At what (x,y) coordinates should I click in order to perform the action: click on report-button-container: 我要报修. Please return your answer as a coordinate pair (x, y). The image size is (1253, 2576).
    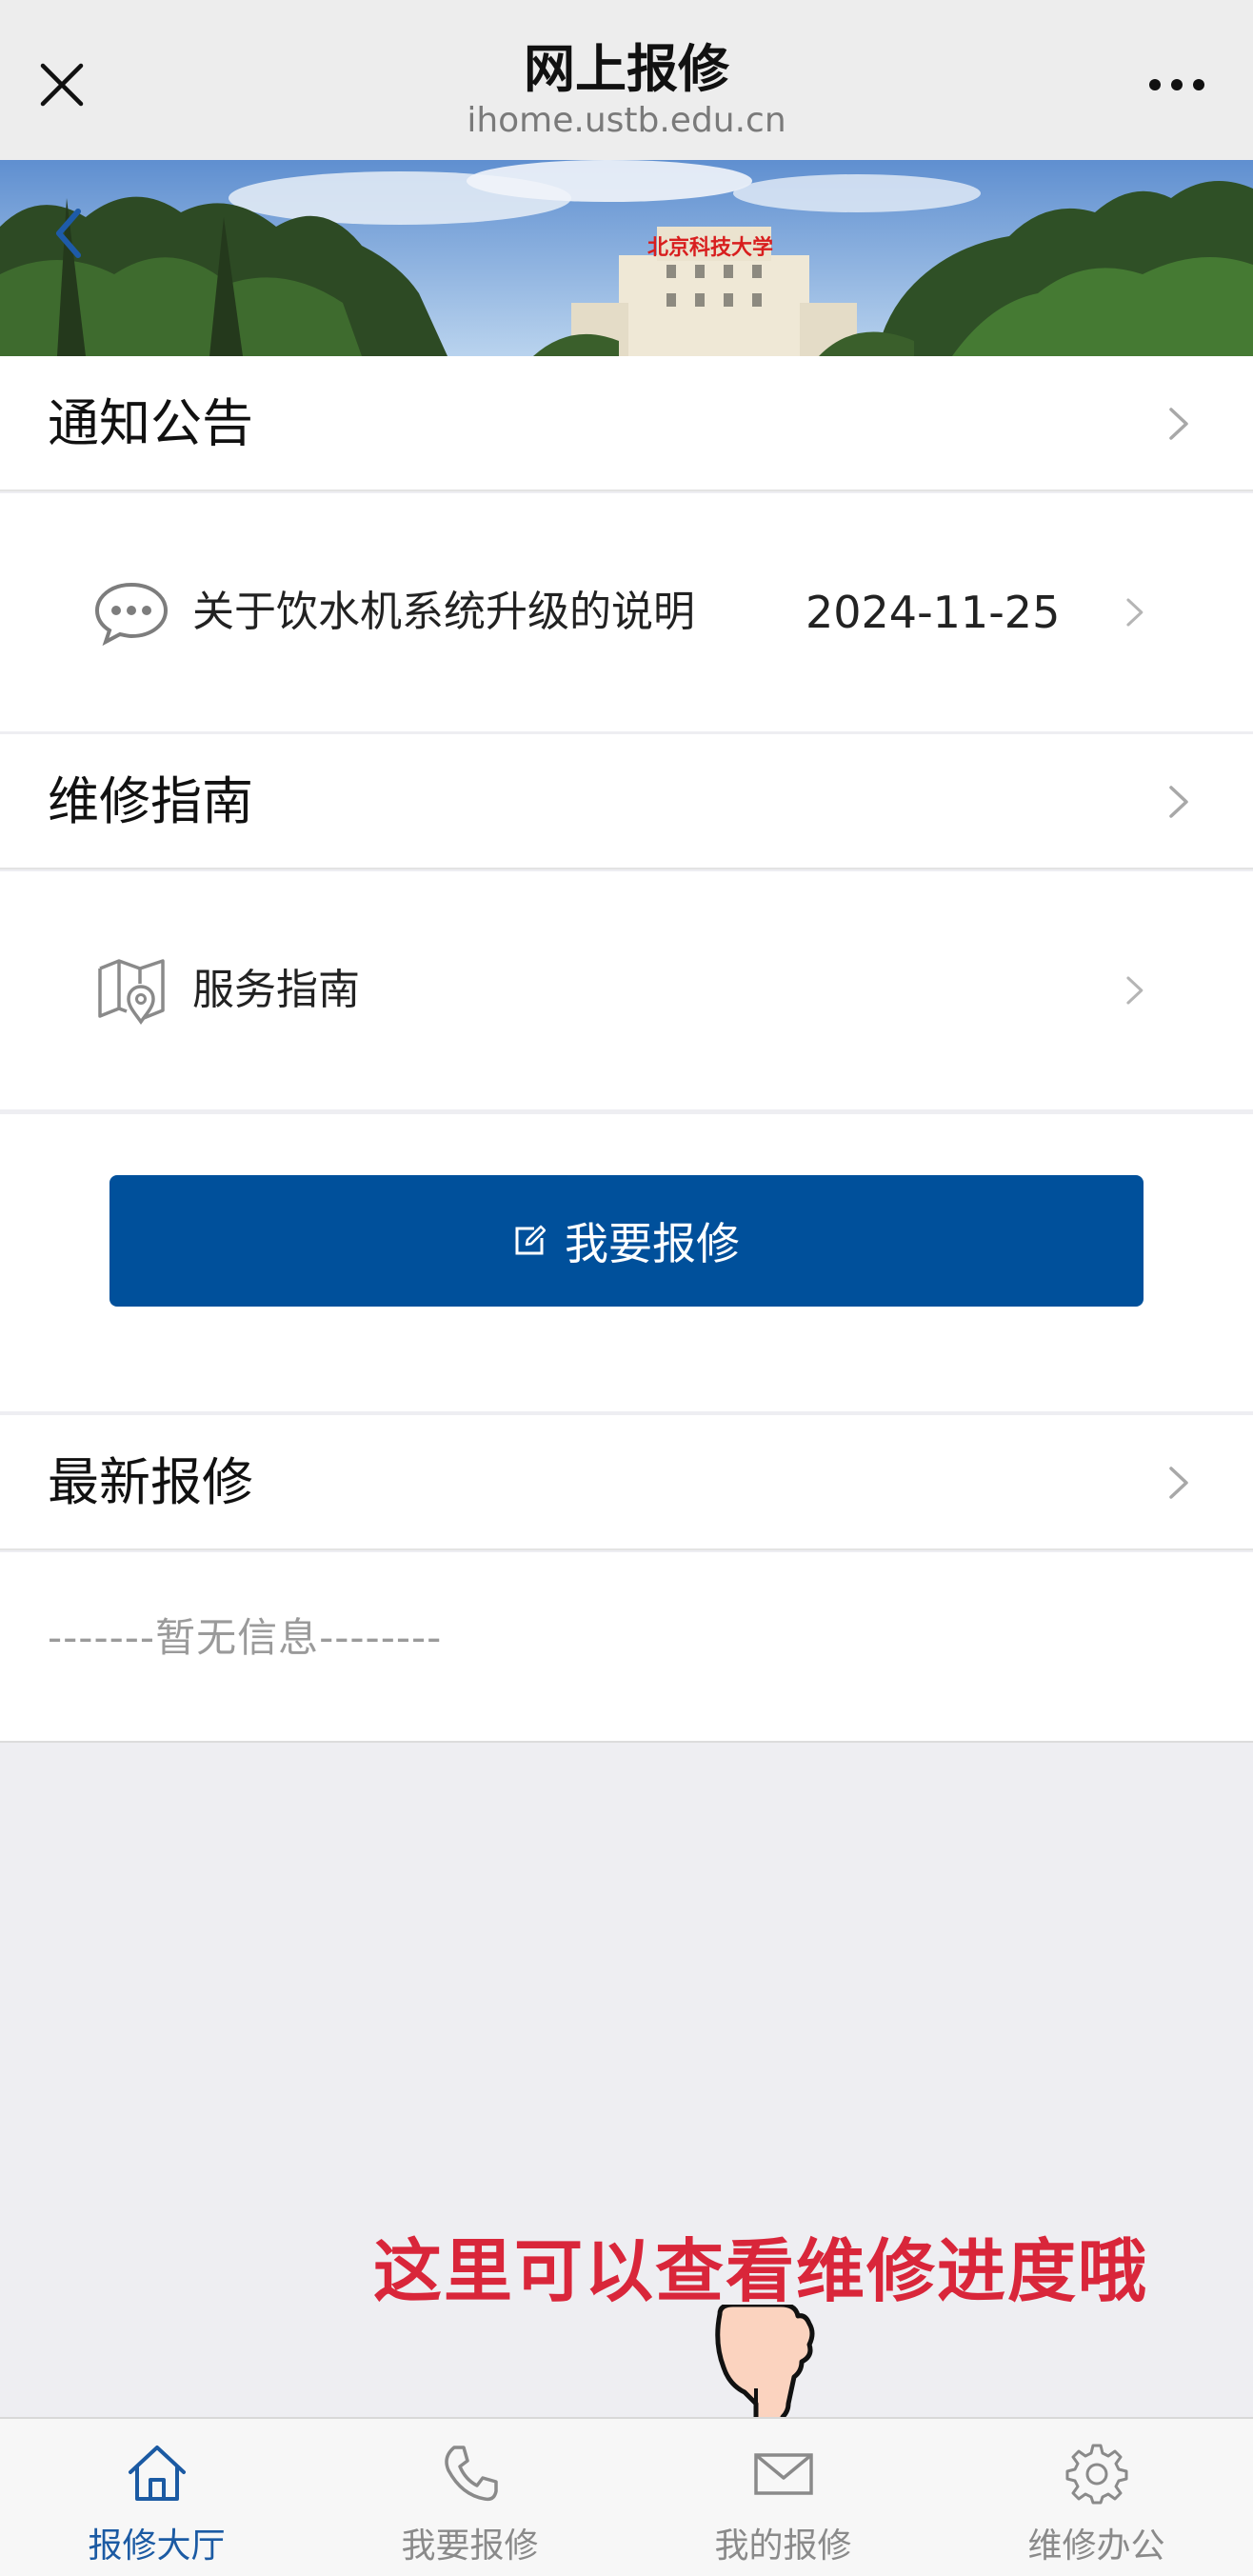
    Looking at the image, I should click on (626, 1262).